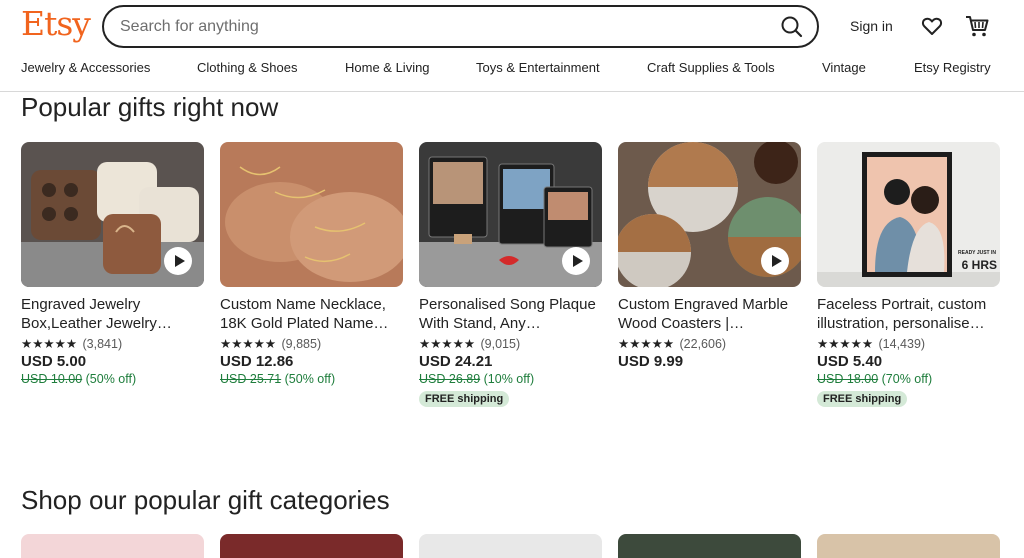 The height and width of the screenshot is (558, 1024). What do you see at coordinates (205, 500) in the screenshot?
I see `section-title-gift-categories: Shop our popular gift categories` at bounding box center [205, 500].